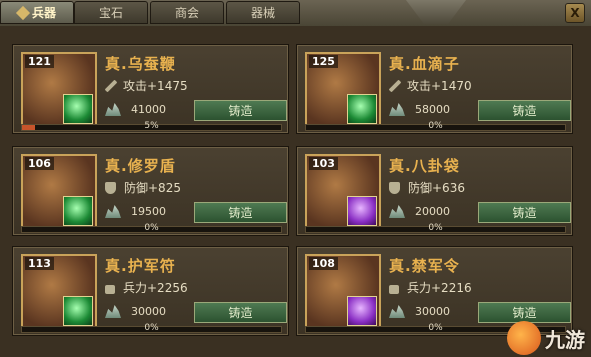 This screenshot has height=357, width=591. What do you see at coordinates (152, 188) in the screenshot?
I see `item-stat-value: 防御+825` at bounding box center [152, 188].